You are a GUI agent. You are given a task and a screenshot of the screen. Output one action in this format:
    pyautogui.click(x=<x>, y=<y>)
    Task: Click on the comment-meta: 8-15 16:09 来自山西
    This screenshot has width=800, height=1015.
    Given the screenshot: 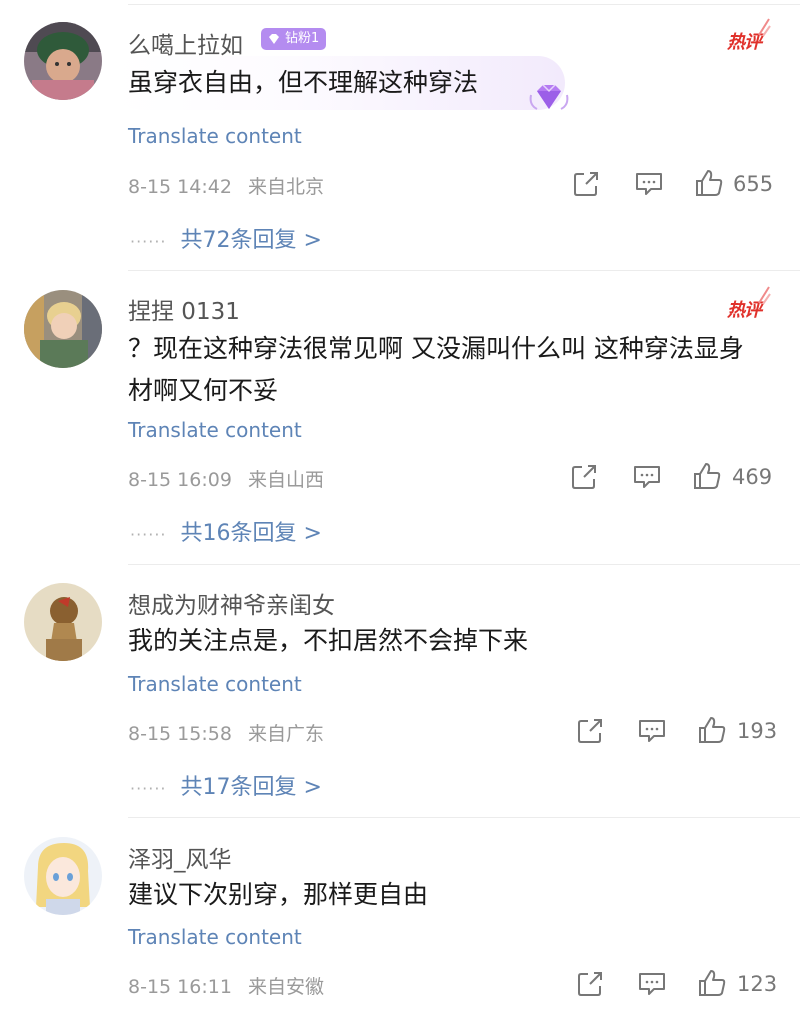 What is the action you would take?
    pyautogui.click(x=226, y=478)
    